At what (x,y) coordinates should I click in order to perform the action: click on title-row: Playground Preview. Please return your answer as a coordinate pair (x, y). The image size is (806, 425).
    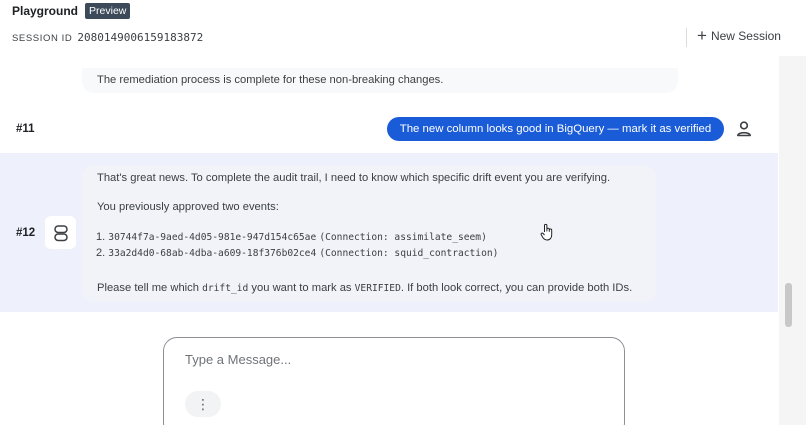
    Looking at the image, I should click on (71, 11).